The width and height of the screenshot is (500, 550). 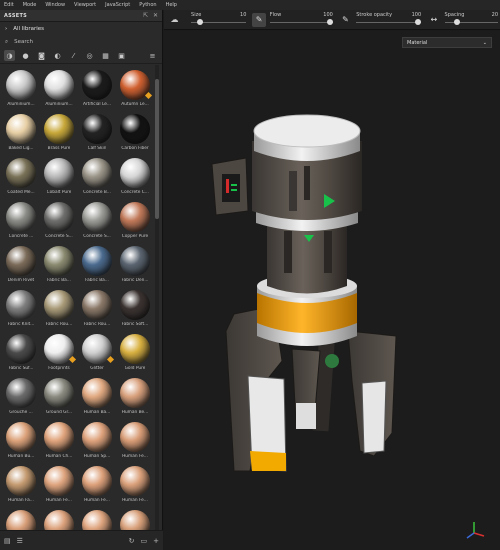 I want to click on add-icon: +, so click(x=156, y=541).